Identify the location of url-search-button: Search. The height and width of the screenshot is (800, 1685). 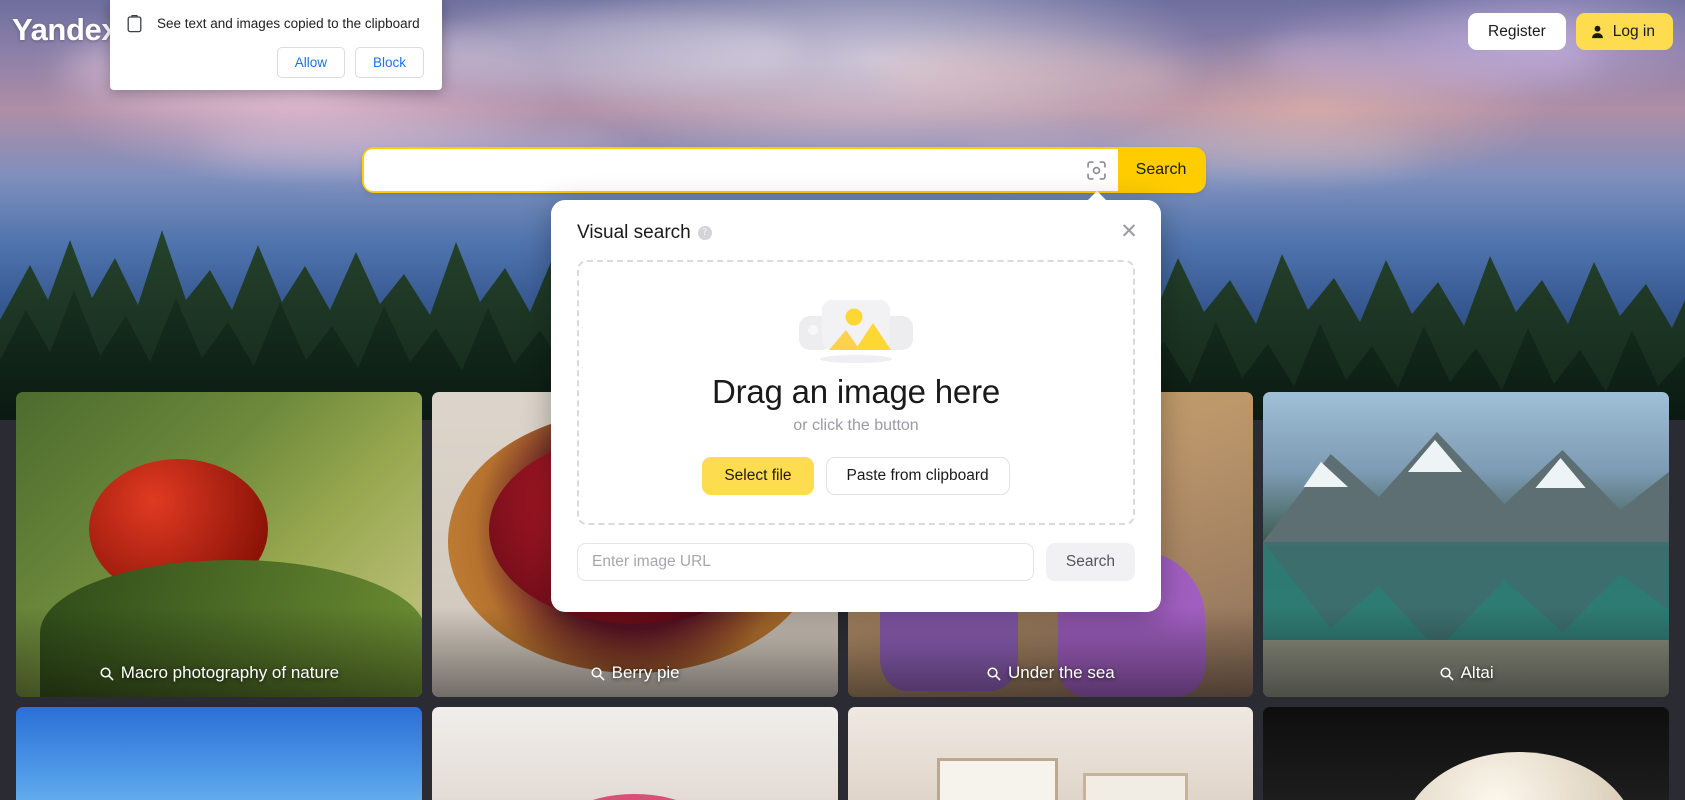
(1090, 562).